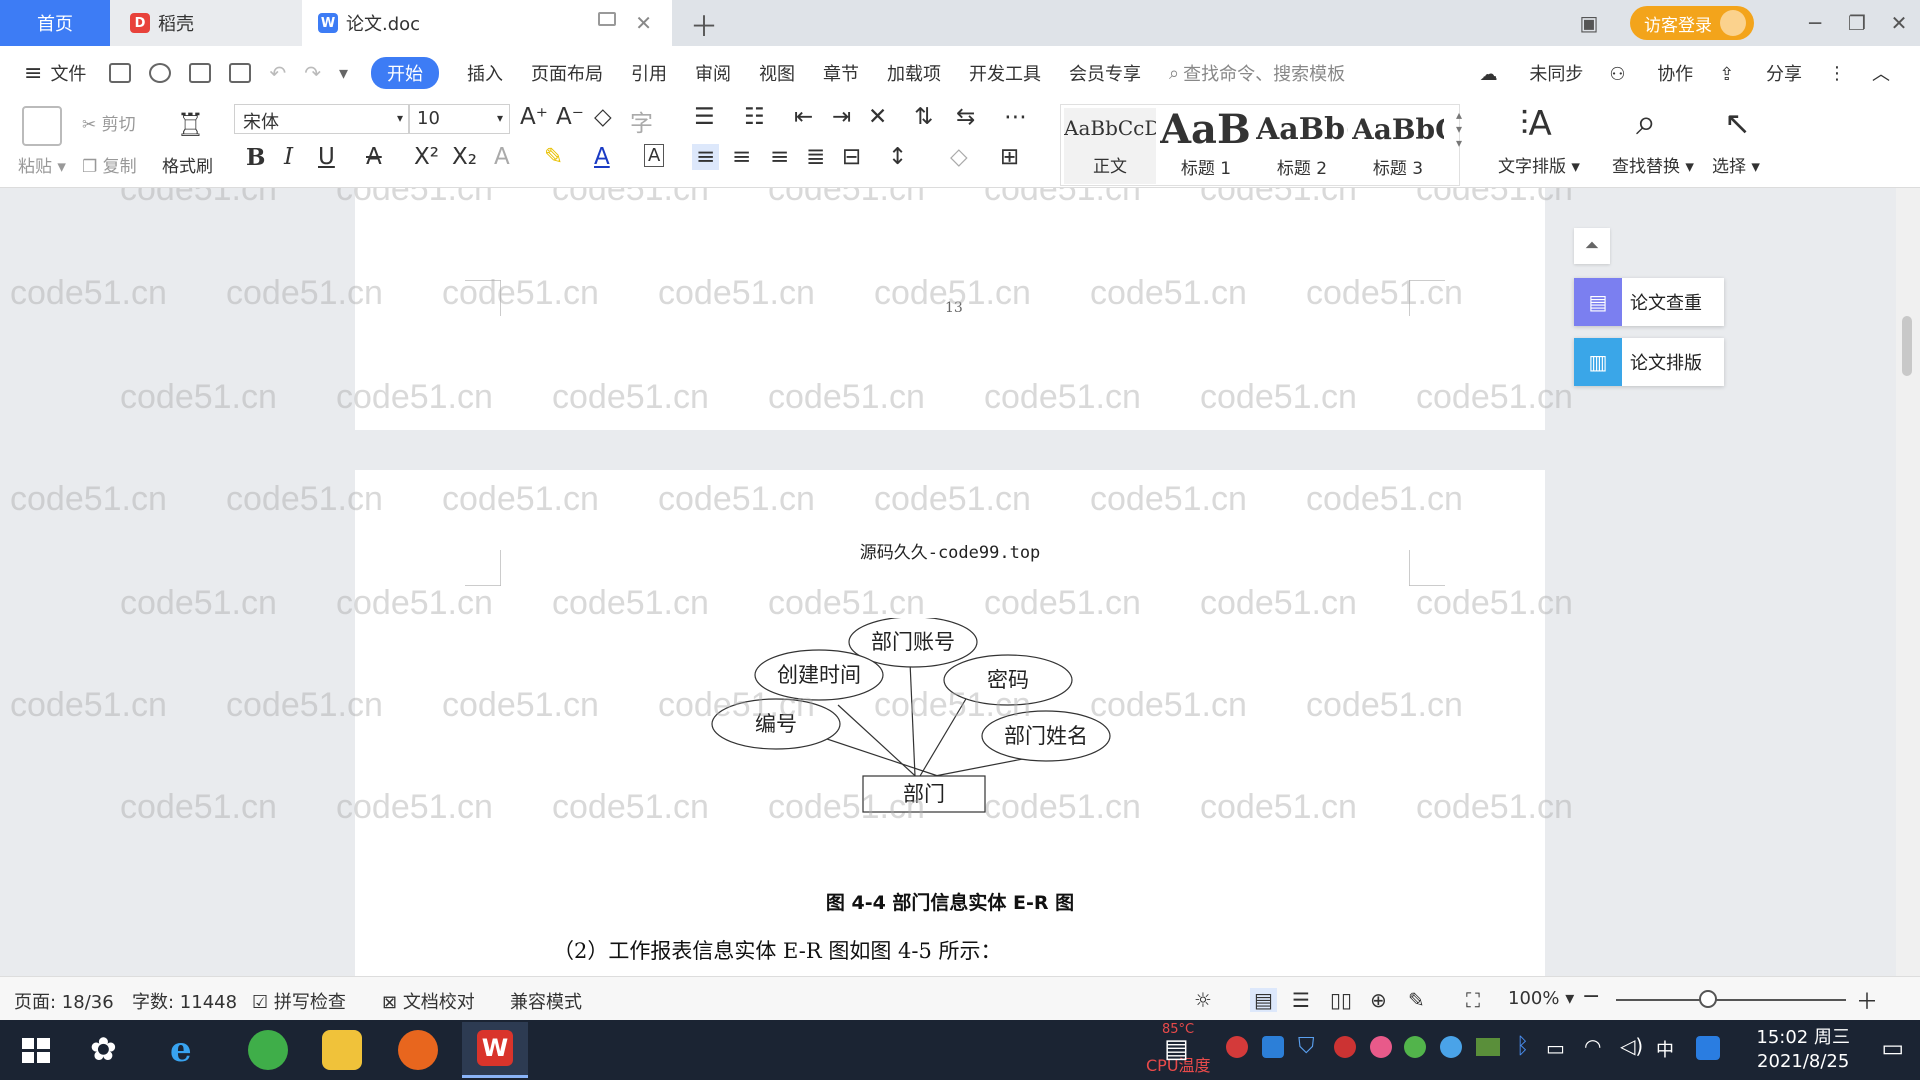 Image resolution: width=1920 pixels, height=1080 pixels. Describe the element at coordinates (487, 23) in the screenshot. I see `tab-document: W 论文.doc ✕` at that location.